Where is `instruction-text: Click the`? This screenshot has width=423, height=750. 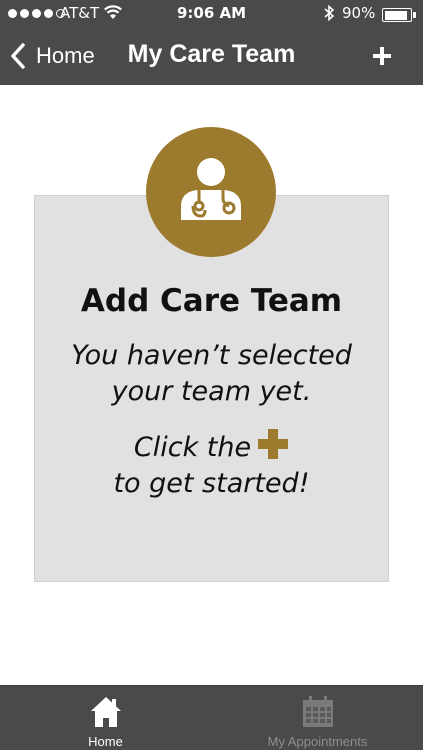
instruction-text: Click the is located at coordinates (192, 447).